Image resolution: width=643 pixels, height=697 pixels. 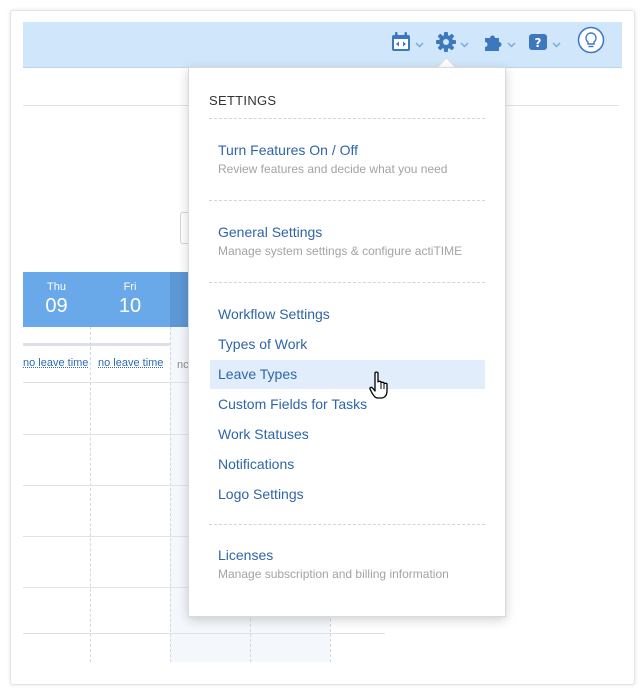 I want to click on addons-menu, so click(x=499, y=44).